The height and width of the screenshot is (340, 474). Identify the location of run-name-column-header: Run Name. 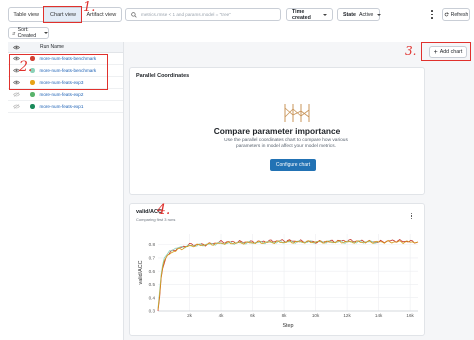
(52, 47).